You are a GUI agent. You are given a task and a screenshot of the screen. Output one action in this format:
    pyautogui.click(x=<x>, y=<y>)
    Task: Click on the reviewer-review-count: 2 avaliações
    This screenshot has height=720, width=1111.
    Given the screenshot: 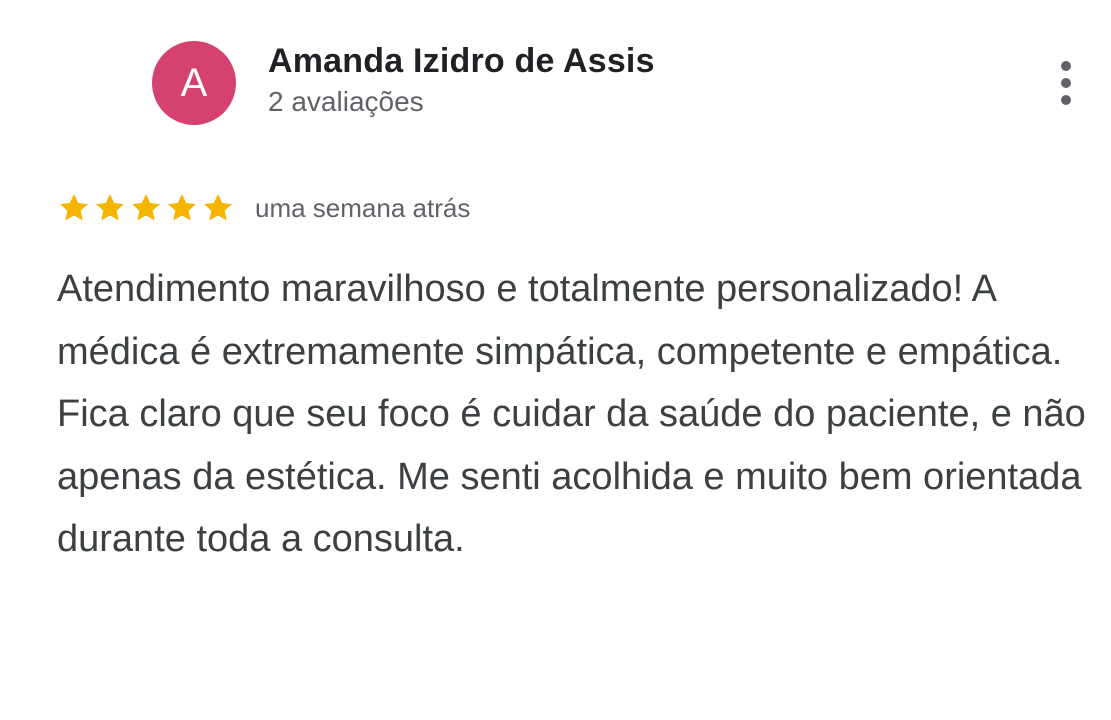 What is the action you would take?
    pyautogui.click(x=346, y=102)
    